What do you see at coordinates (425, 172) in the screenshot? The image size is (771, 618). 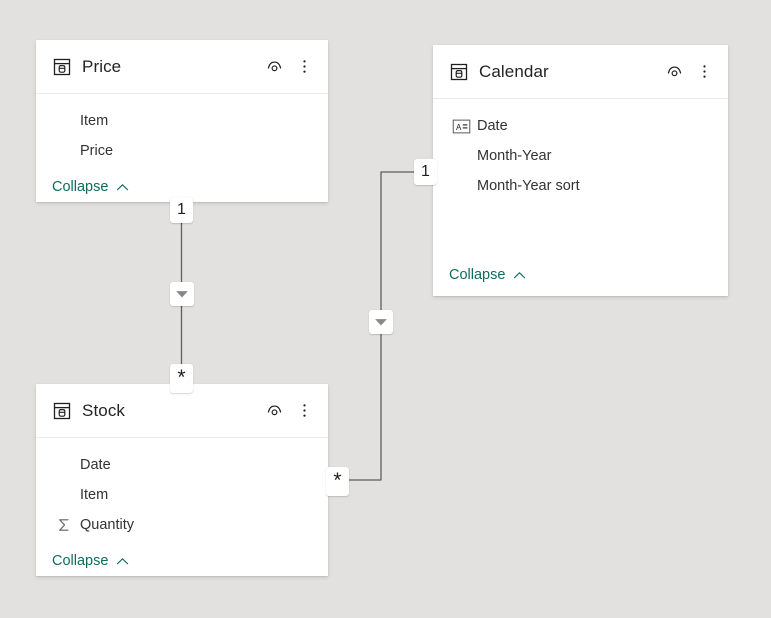 I see `cardinality-badge-one-calendar-stock: 1` at bounding box center [425, 172].